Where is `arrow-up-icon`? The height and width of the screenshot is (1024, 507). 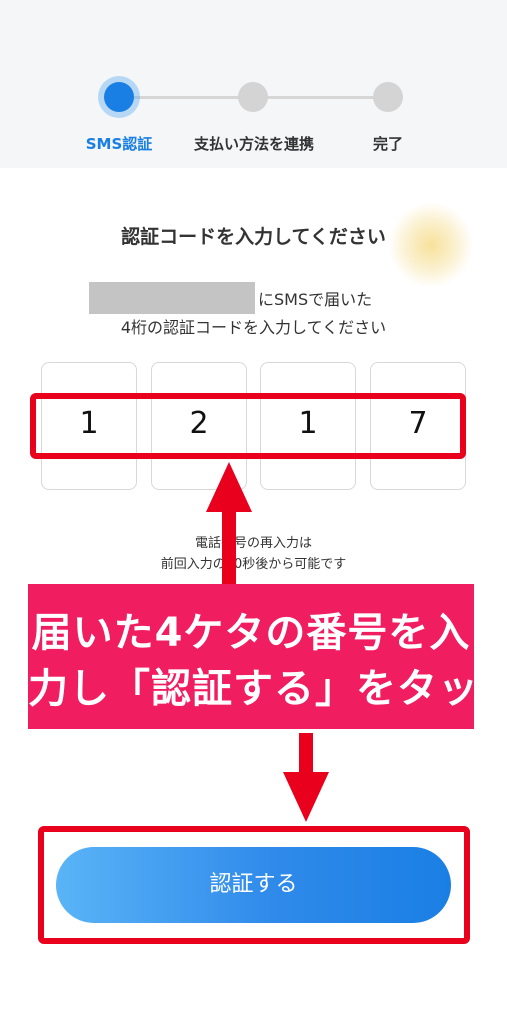
arrow-up-icon is located at coordinates (229, 487).